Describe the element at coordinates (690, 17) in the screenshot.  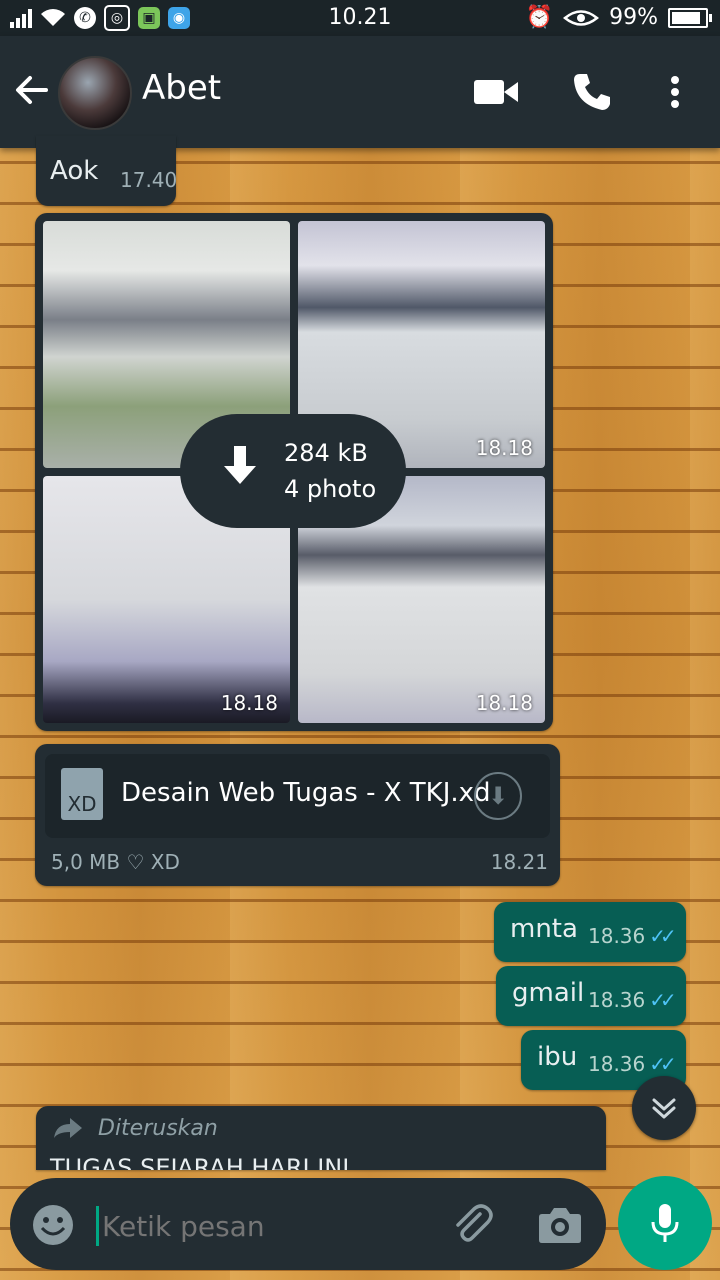
I see `battery-icon` at that location.